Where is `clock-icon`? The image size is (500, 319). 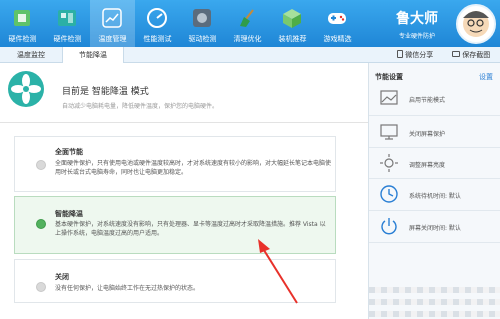 clock-icon is located at coordinates (389, 194).